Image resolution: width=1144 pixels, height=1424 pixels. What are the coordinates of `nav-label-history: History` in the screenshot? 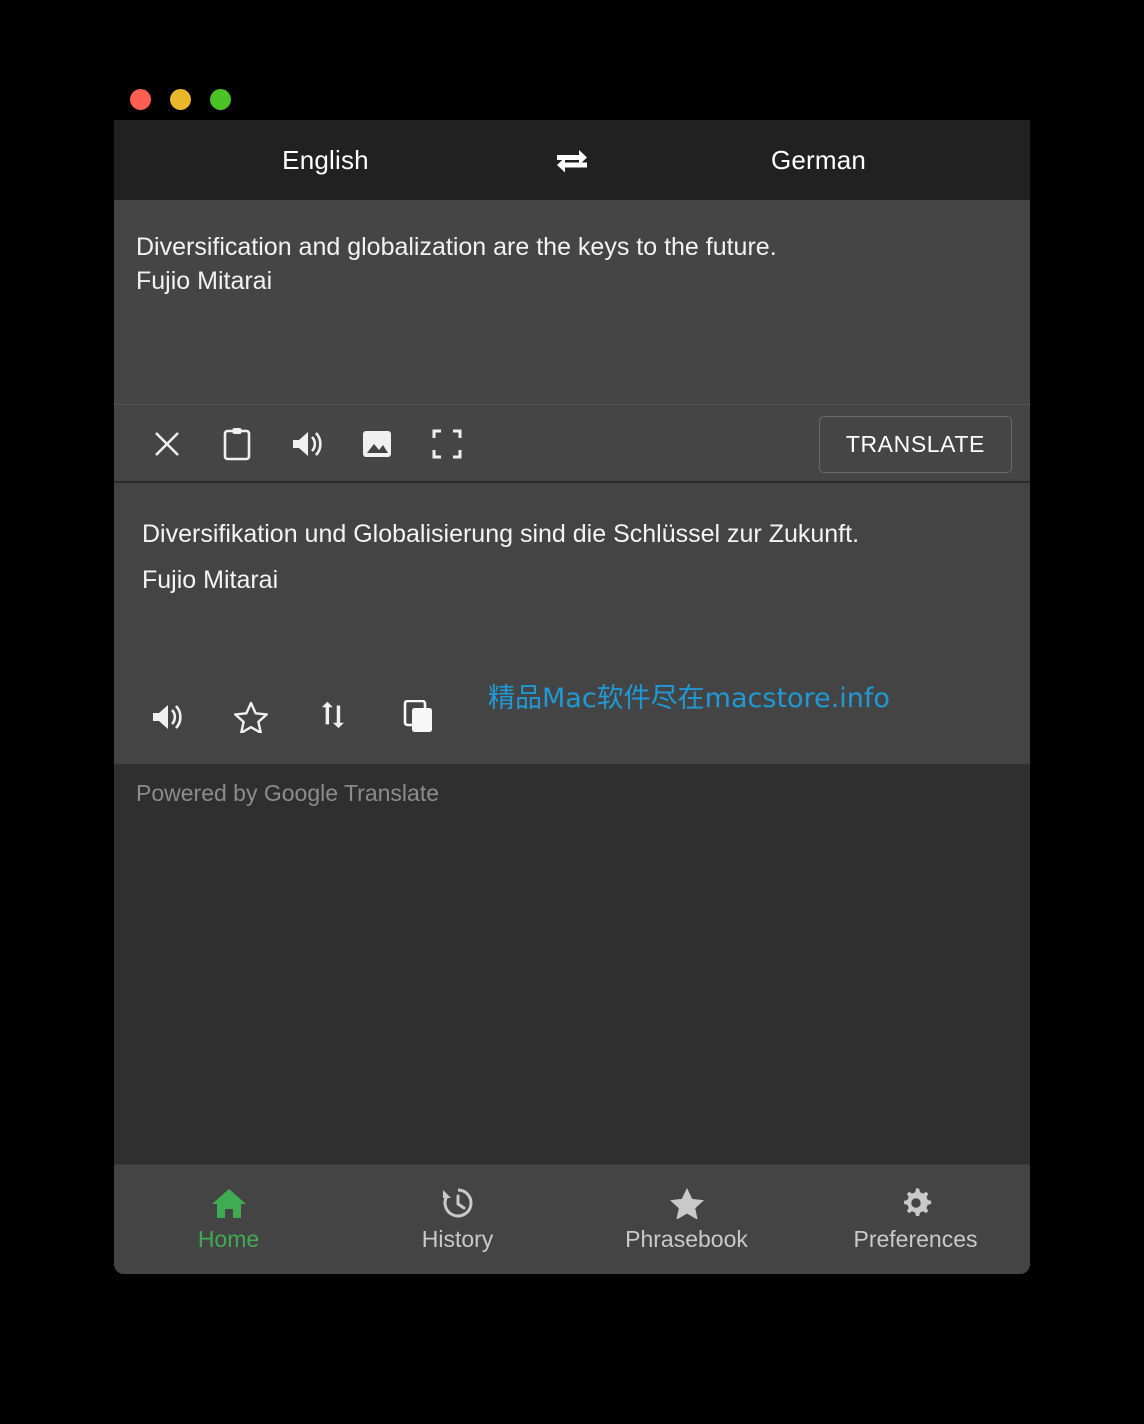 It's located at (457, 1238).